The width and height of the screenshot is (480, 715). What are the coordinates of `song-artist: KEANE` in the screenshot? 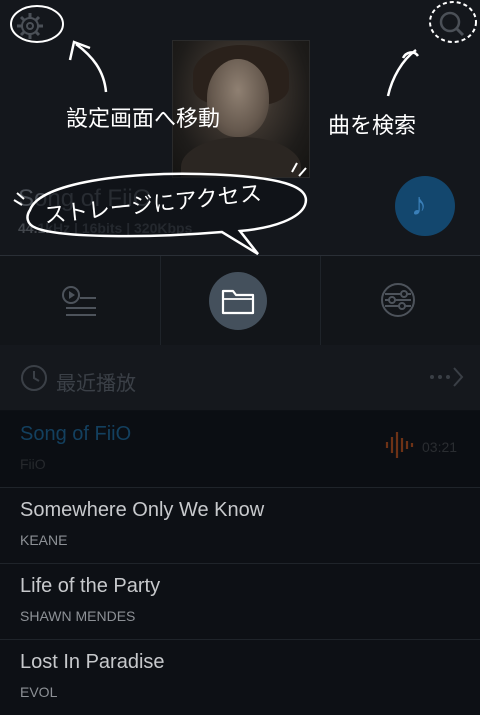 It's located at (44, 540).